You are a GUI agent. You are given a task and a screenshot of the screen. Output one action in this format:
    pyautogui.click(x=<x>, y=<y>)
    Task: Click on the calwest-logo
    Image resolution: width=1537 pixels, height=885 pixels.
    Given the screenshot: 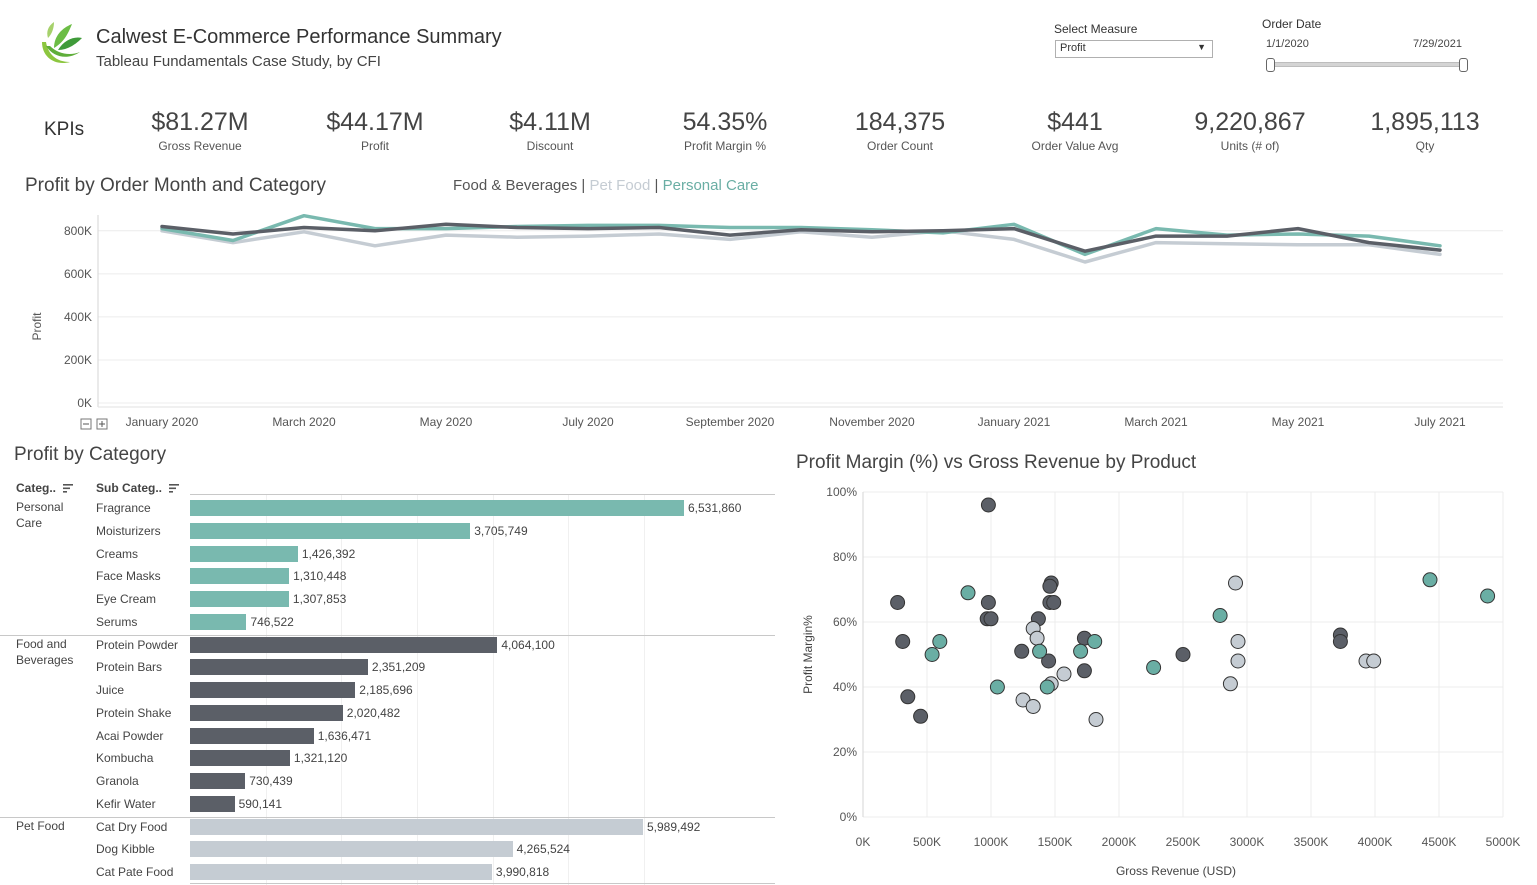 What is the action you would take?
    pyautogui.click(x=62, y=43)
    